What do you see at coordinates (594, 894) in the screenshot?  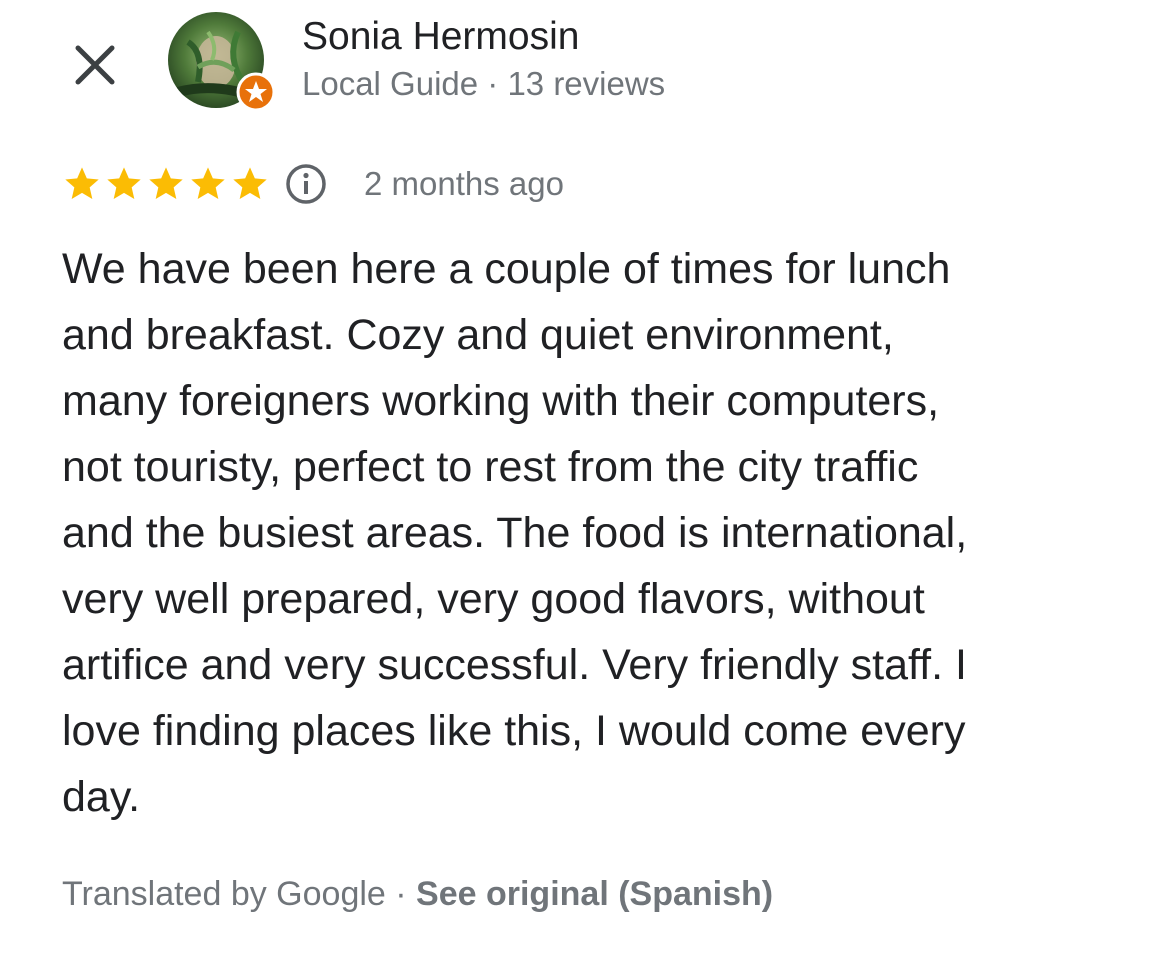 I see `see-original-link: See original (Spanish)` at bounding box center [594, 894].